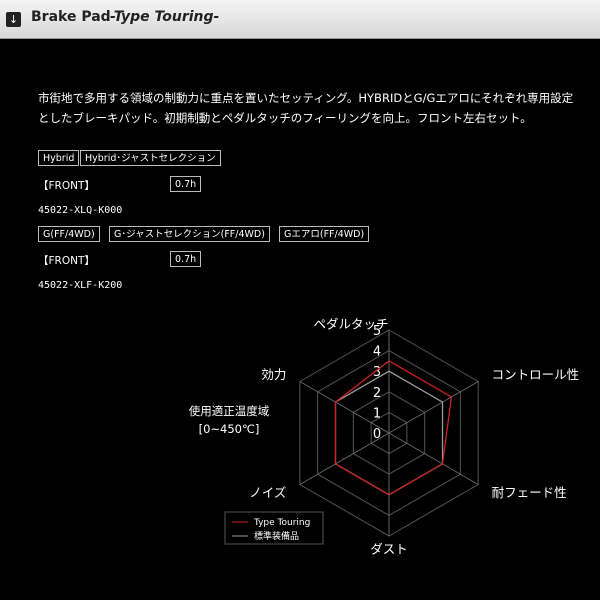 Image resolution: width=600 pixels, height=600 pixels. I want to click on axis-label: ペダルタッチ, so click(350, 324).